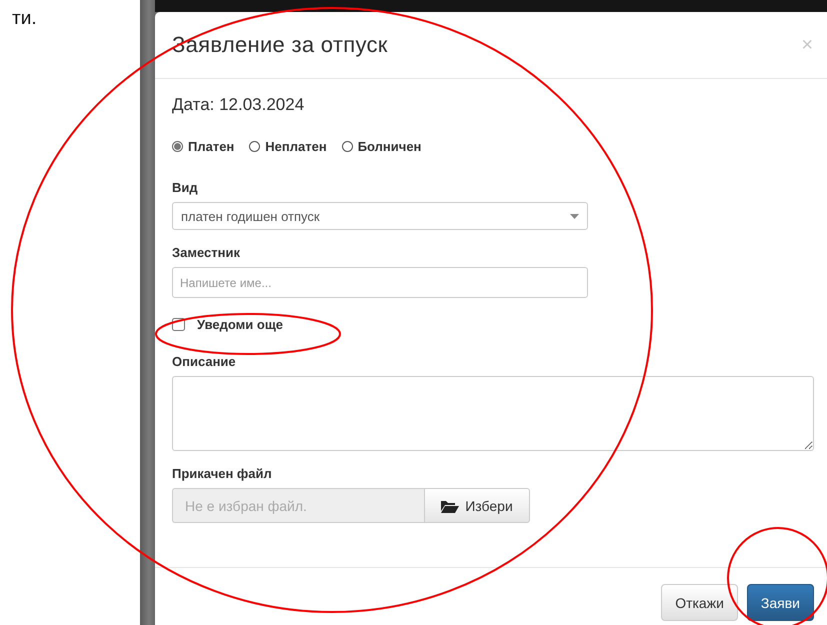 Image resolution: width=827 pixels, height=625 pixels. Describe the element at coordinates (206, 252) in the screenshot. I see `field-label: Заместник` at that location.